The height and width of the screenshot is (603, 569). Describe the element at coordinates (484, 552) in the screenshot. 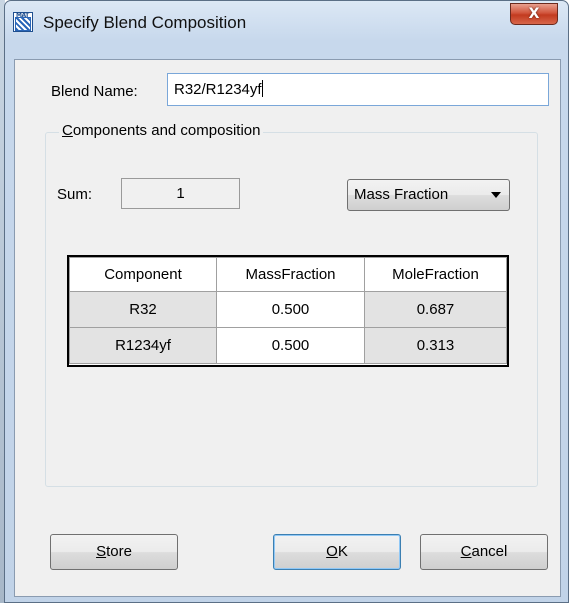

I see `cancel-button: Cancel` at that location.